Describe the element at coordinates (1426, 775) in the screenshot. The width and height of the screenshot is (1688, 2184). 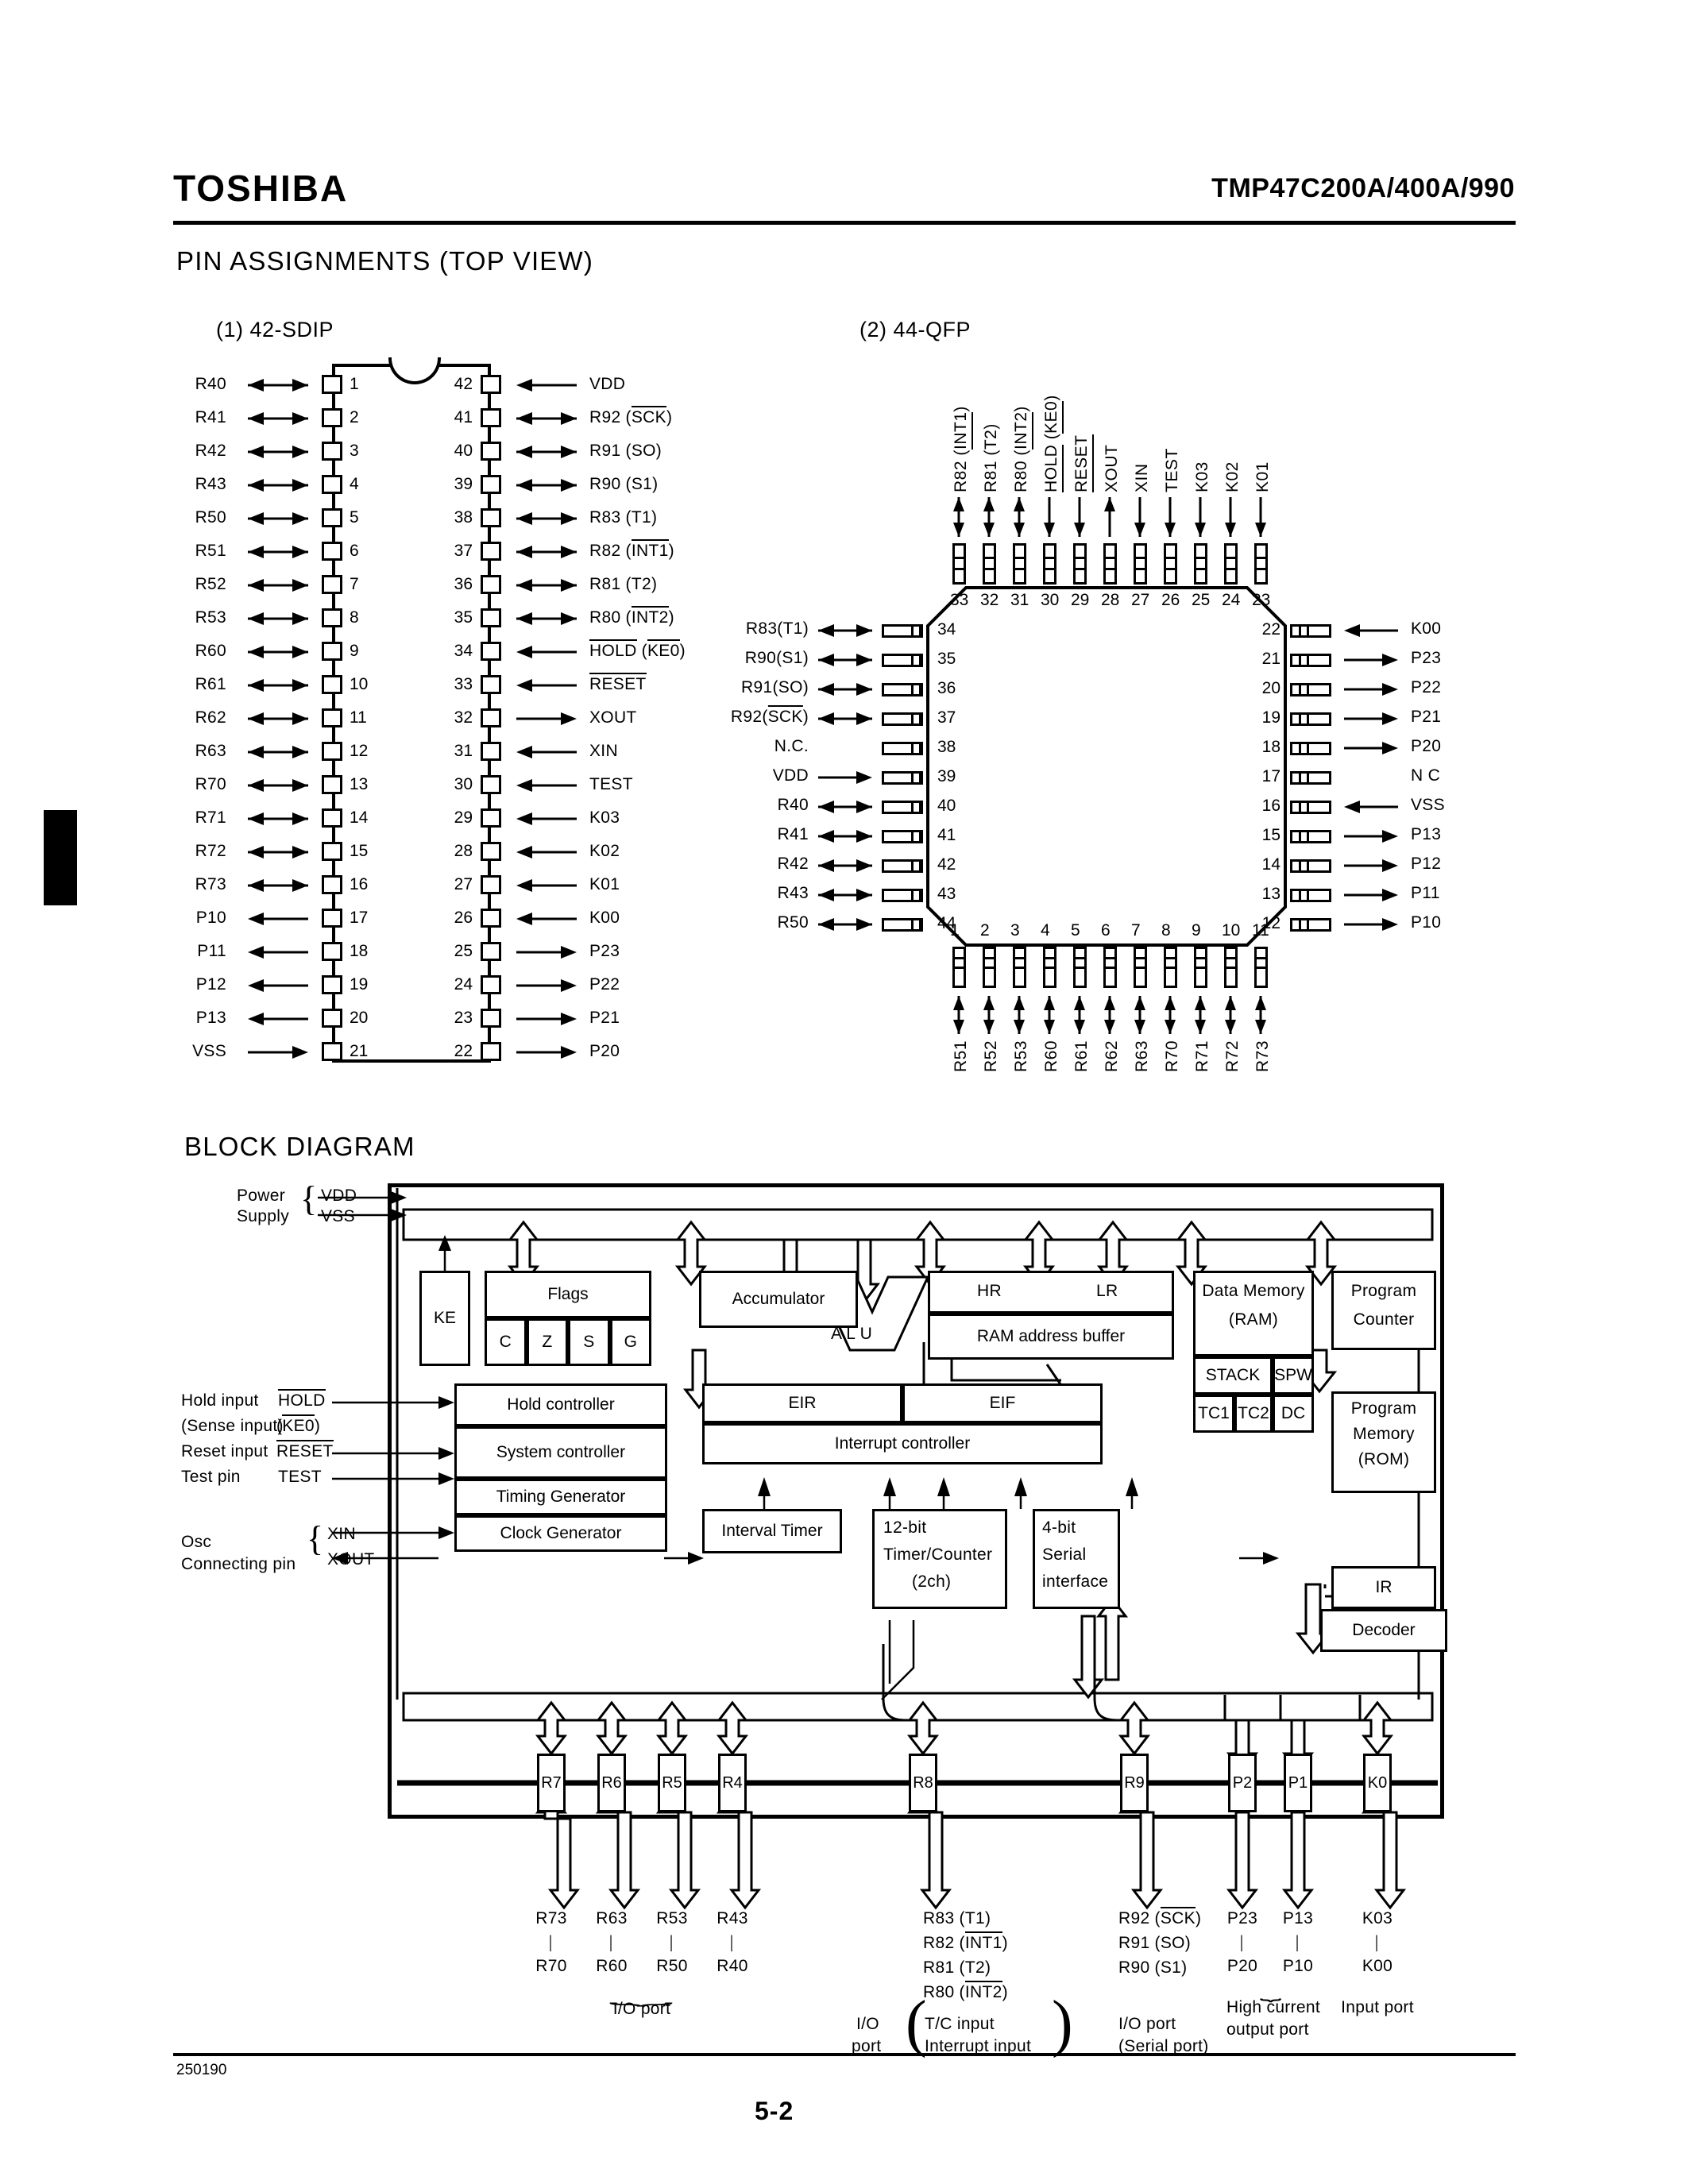
I see `qfp-pin-label: N C` at that location.